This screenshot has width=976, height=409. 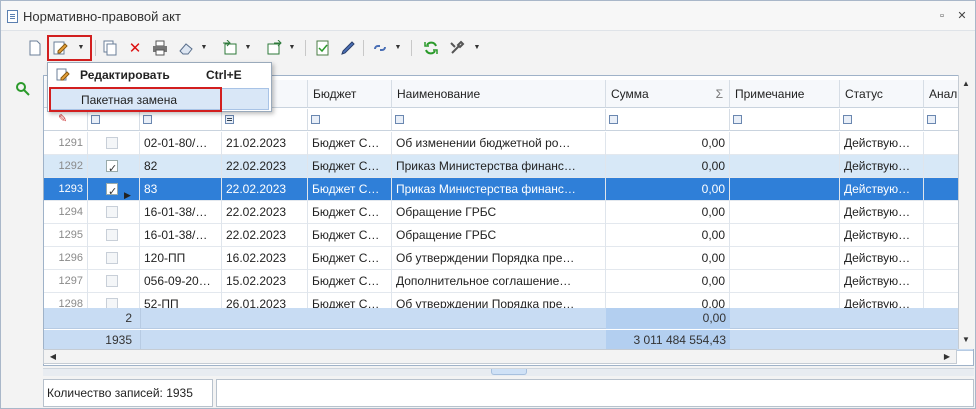 What do you see at coordinates (292, 48) in the screenshot?
I see `export-dropdown-button: ▼` at bounding box center [292, 48].